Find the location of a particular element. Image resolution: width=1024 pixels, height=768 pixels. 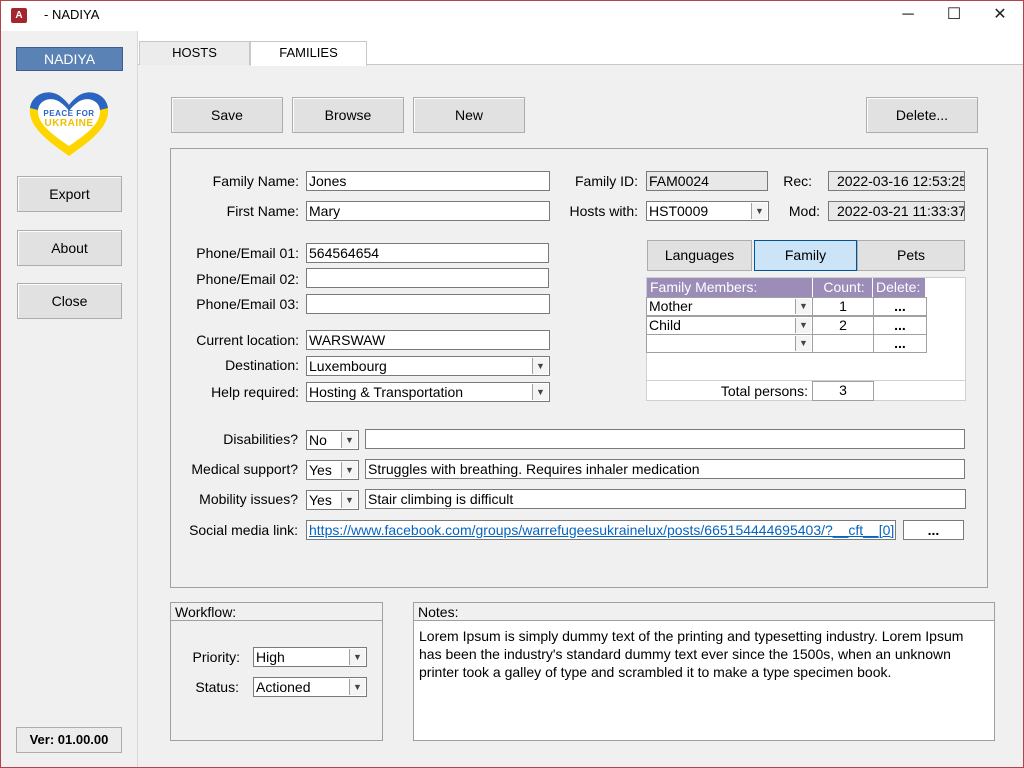

notes-header: Notes: is located at coordinates (704, 612).